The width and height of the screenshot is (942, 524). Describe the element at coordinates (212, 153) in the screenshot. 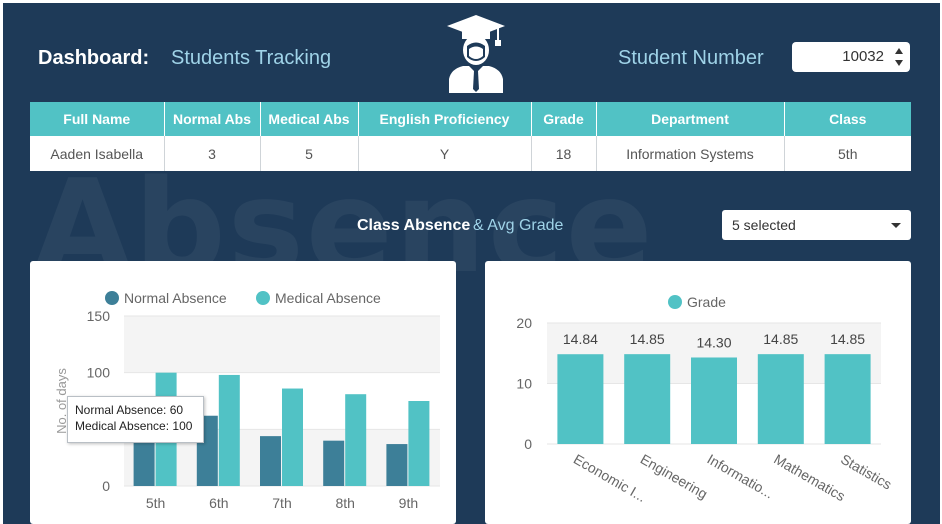

I see `table-cell: 3` at that location.